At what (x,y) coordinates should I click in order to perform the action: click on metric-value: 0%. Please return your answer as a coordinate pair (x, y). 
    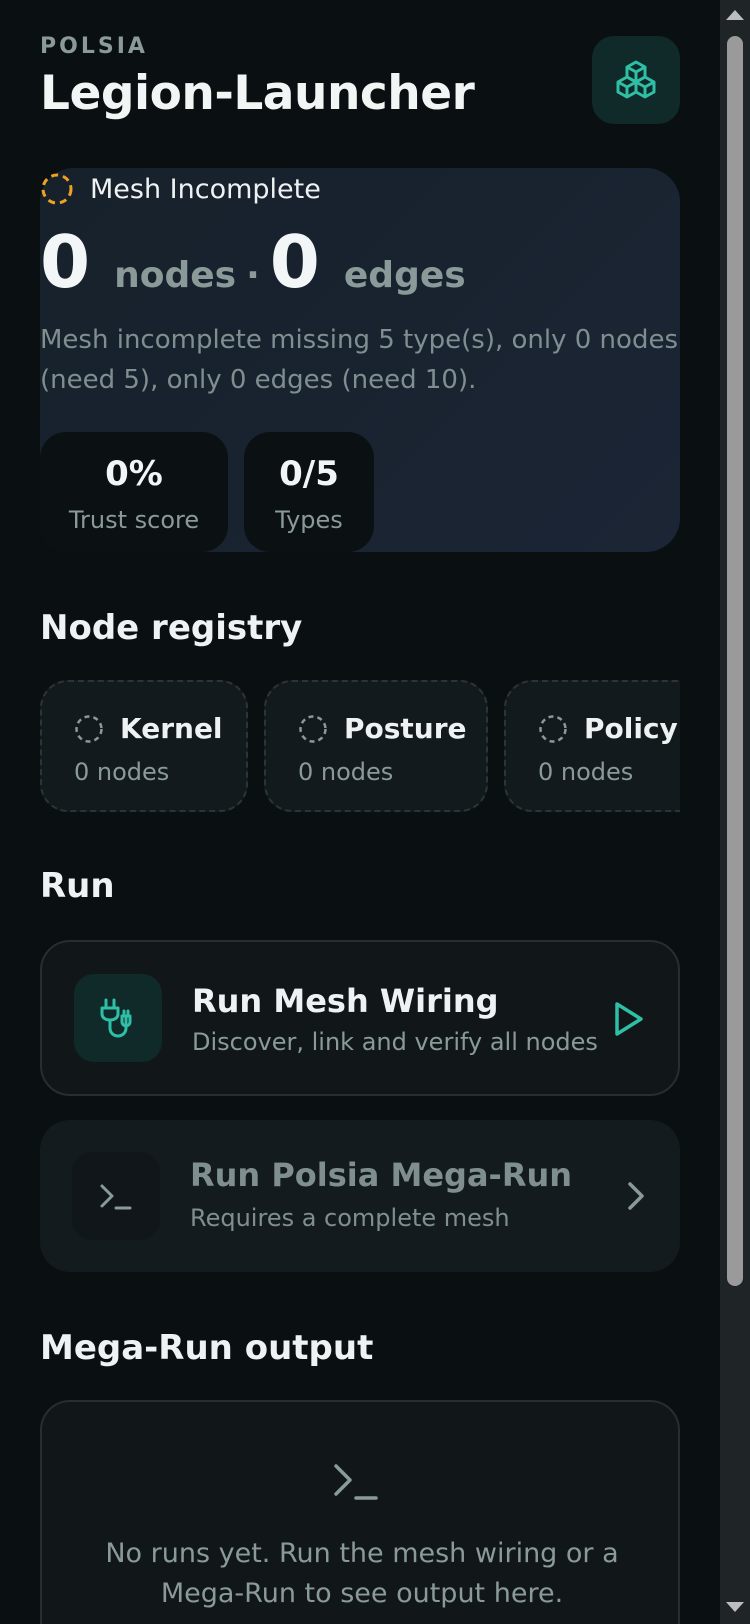
    Looking at the image, I should click on (134, 474).